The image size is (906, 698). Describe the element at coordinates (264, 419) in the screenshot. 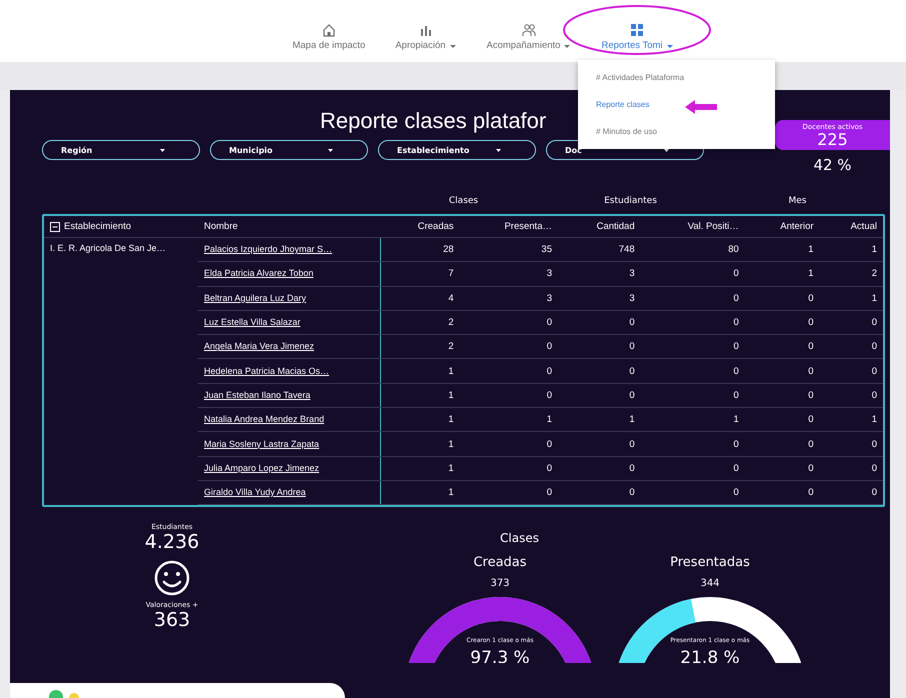

I see `name-link: Natalia Andrea Mendez Brand` at that location.